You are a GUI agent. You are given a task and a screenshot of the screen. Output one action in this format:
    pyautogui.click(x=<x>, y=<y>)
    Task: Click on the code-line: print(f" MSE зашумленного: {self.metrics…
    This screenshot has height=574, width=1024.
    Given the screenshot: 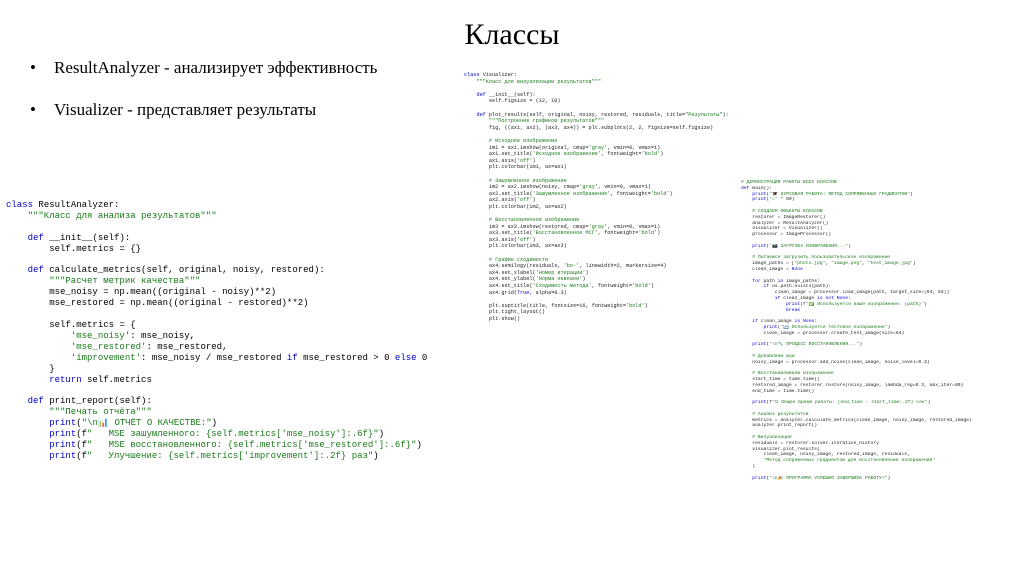 What is the action you would take?
    pyautogui.click(x=217, y=434)
    